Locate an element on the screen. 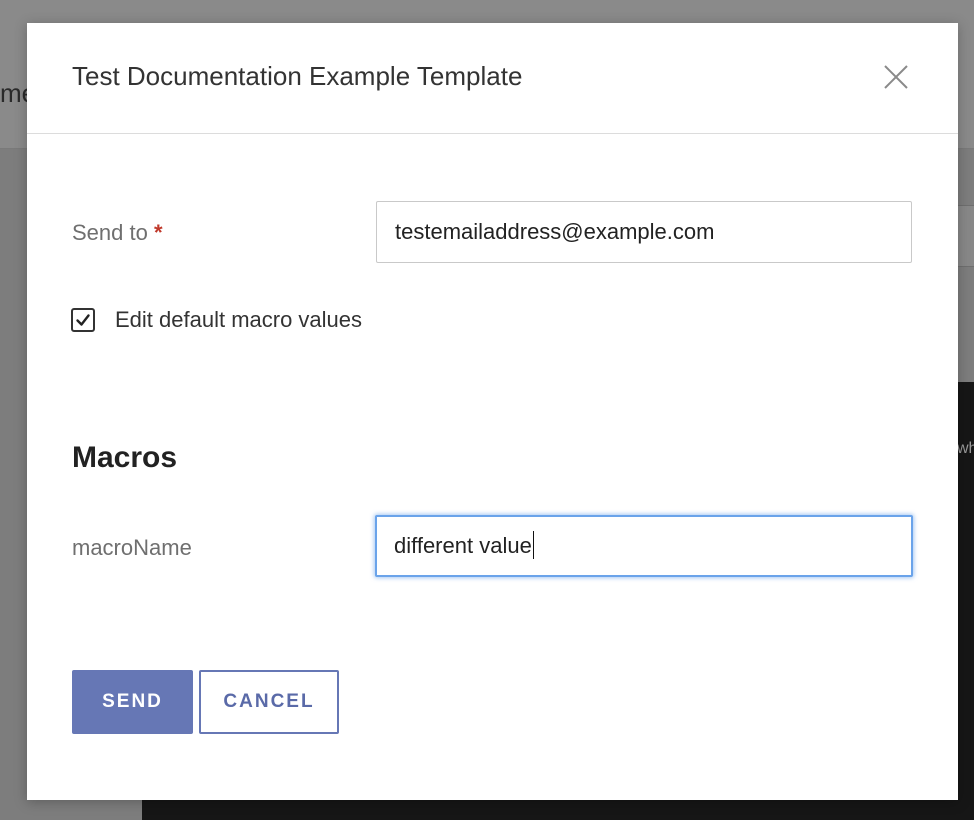 This screenshot has height=820, width=974. send-to-input: testemailaddress@example.com is located at coordinates (644, 232).